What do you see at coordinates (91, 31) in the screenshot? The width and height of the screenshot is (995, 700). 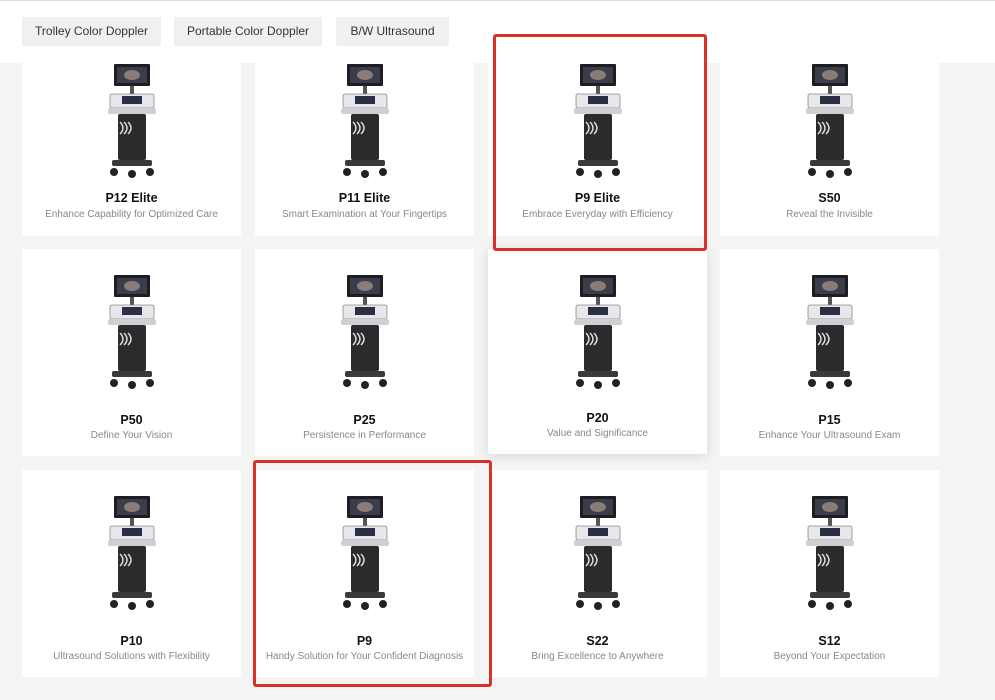 I see `tab-trolley-color-doppler: Trolley Color Doppler` at bounding box center [91, 31].